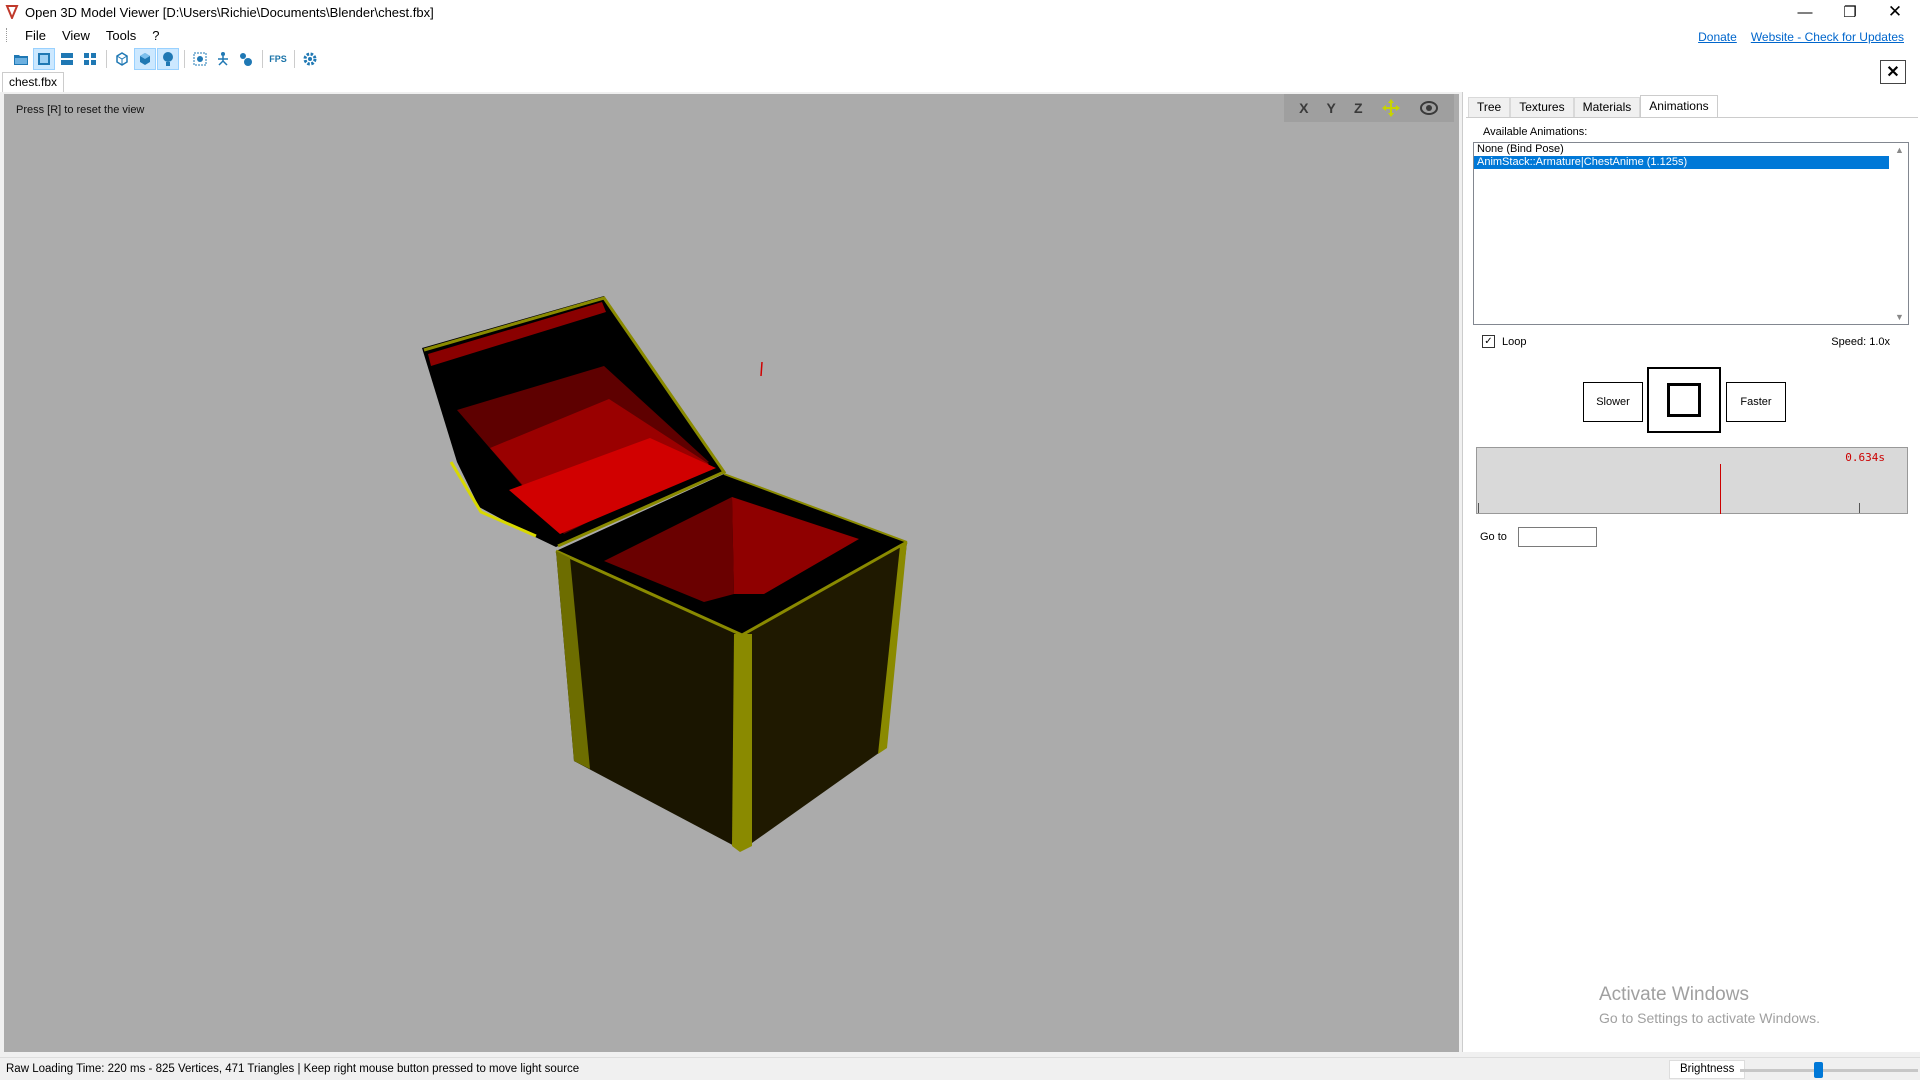 The height and width of the screenshot is (1080, 1920). I want to click on goto-input, so click(1557, 537).